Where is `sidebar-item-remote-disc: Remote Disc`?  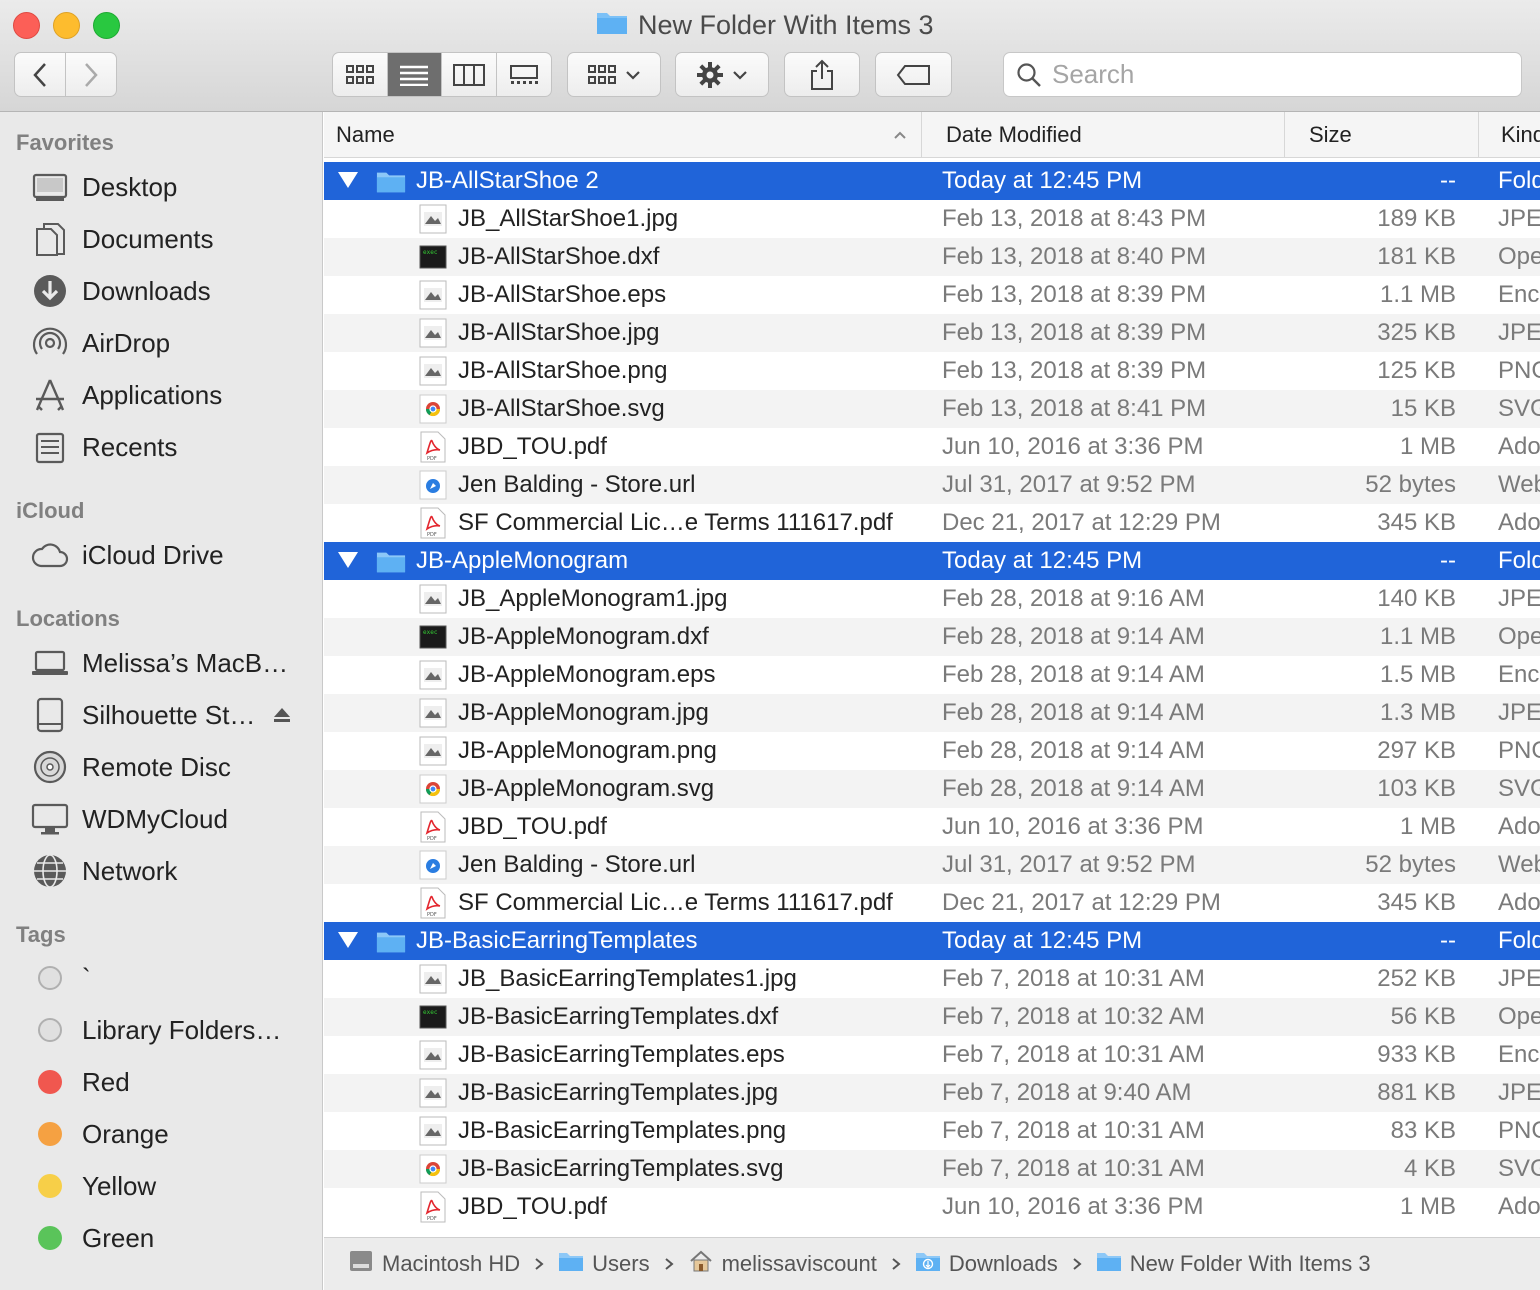
sidebar-item-remote-disc: Remote Disc is located at coordinates (175, 767).